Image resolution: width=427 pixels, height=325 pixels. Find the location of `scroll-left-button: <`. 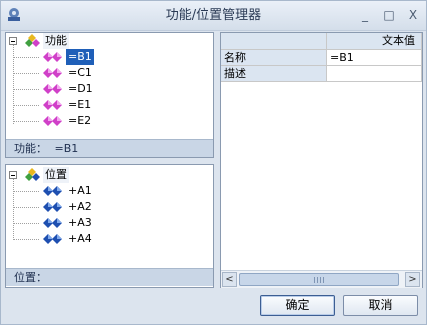

scroll-left-button: < is located at coordinates (229, 279).